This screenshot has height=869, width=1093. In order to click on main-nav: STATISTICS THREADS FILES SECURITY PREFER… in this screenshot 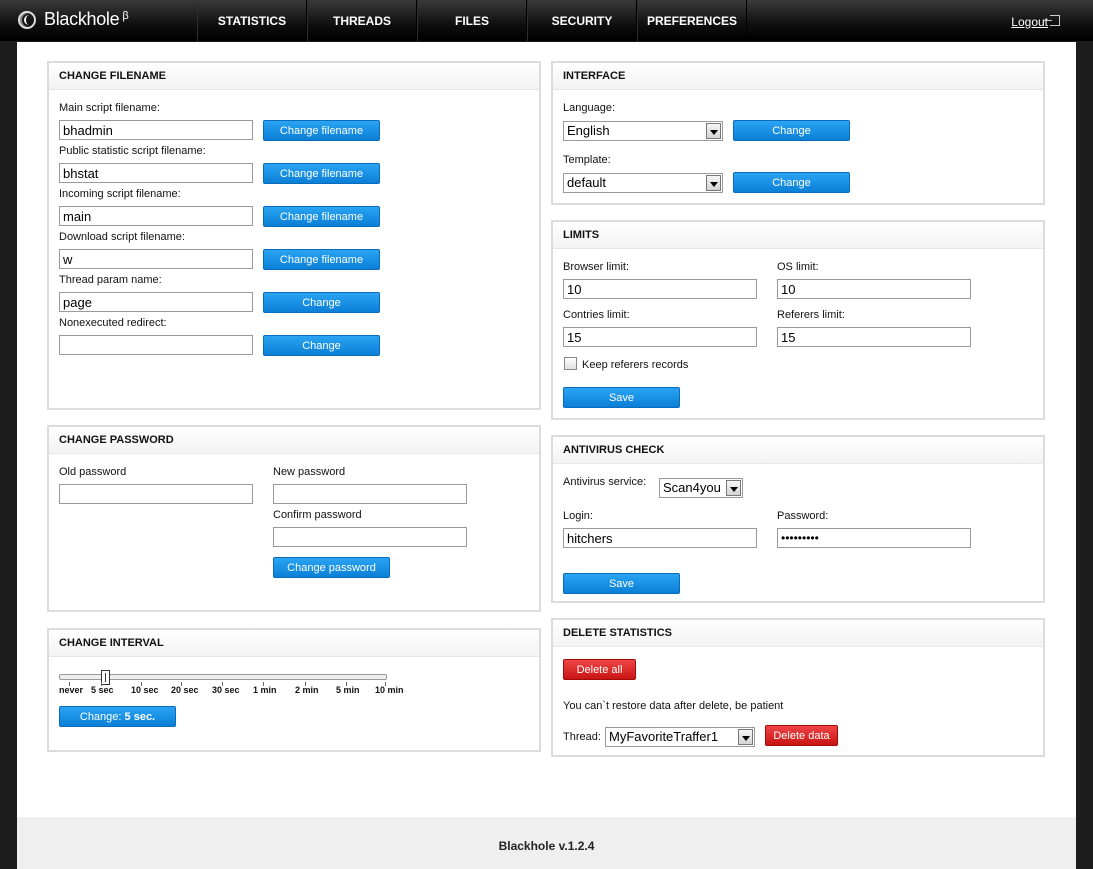, I will do `click(472, 20)`.